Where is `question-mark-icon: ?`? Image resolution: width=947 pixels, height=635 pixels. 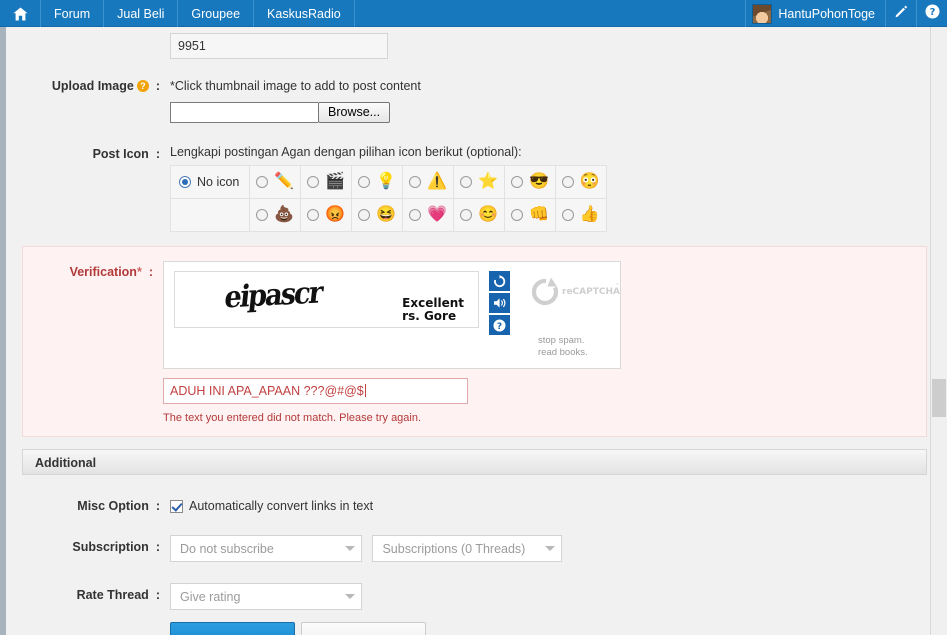 question-mark-icon: ? is located at coordinates (142, 86).